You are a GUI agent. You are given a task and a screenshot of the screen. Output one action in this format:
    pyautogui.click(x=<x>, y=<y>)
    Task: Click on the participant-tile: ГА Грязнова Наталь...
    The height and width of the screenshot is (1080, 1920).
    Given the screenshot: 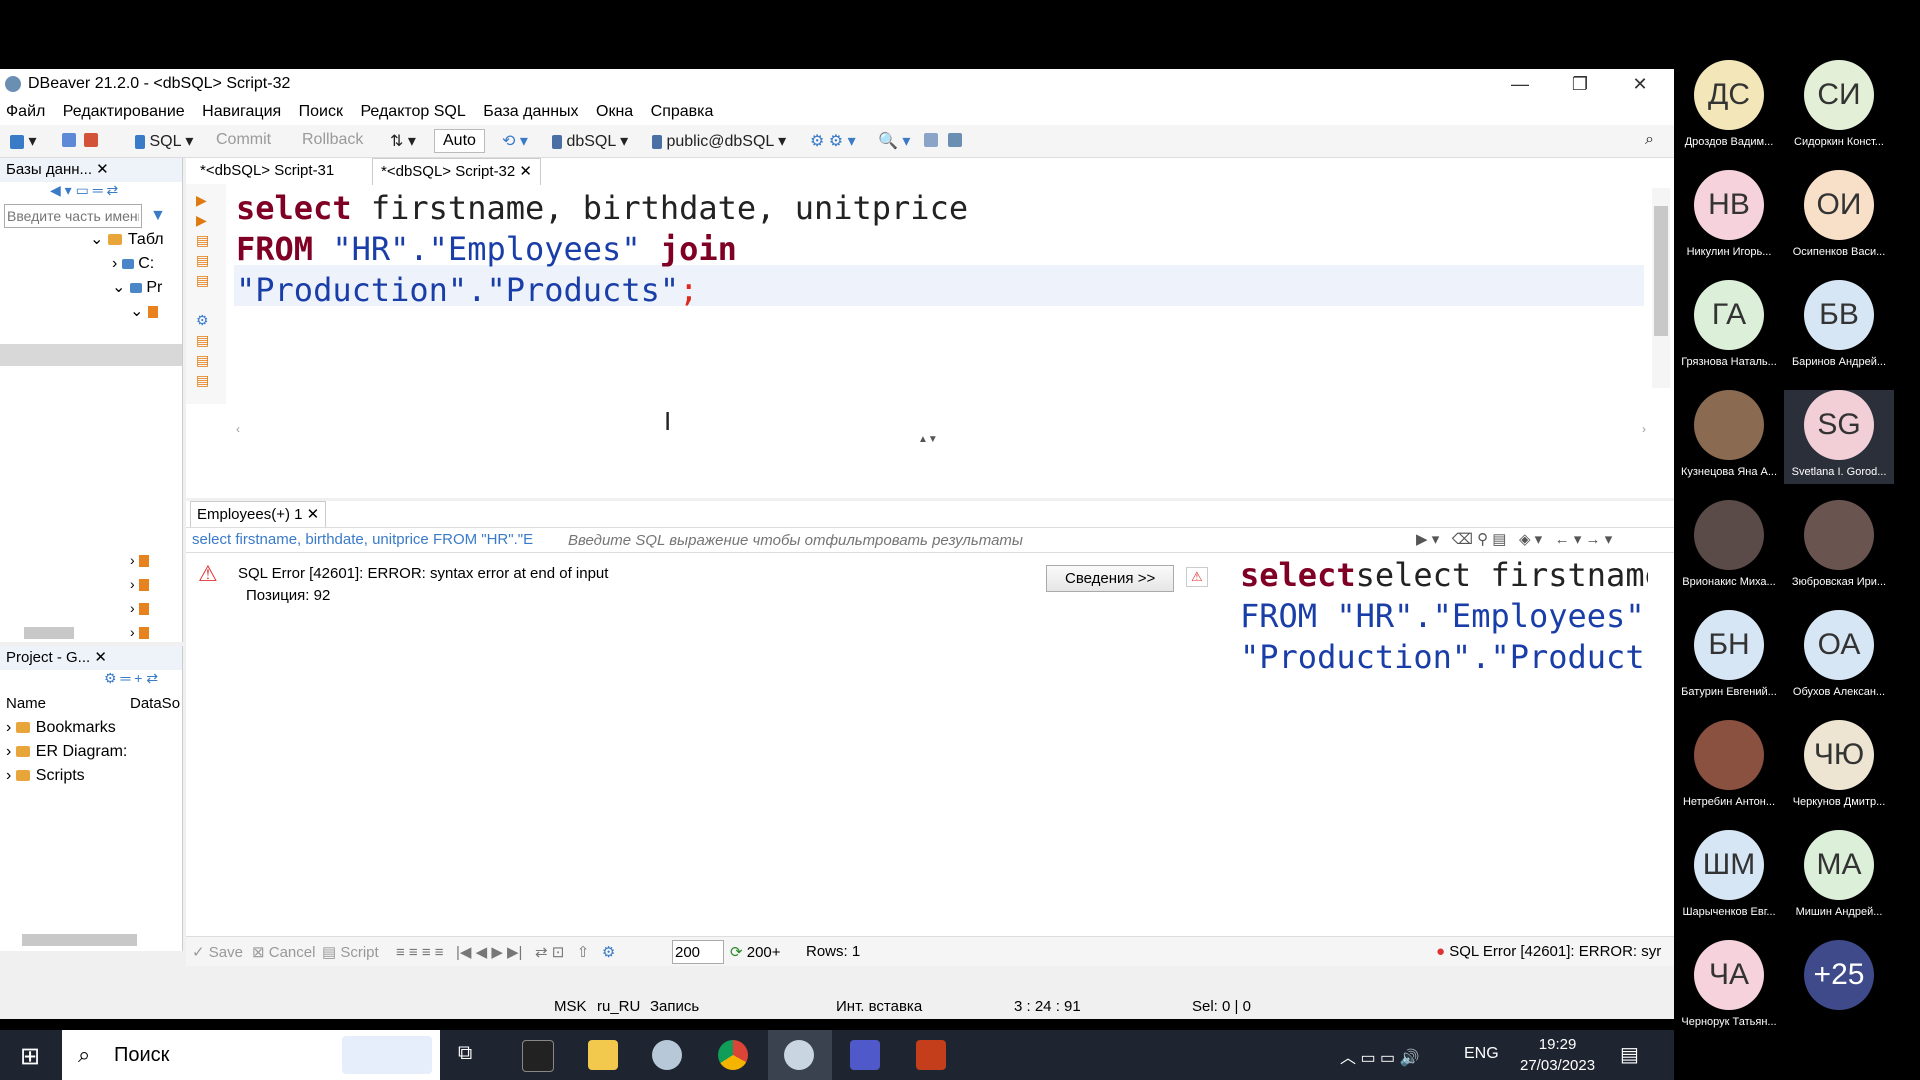 What is the action you would take?
    pyautogui.click(x=1729, y=324)
    